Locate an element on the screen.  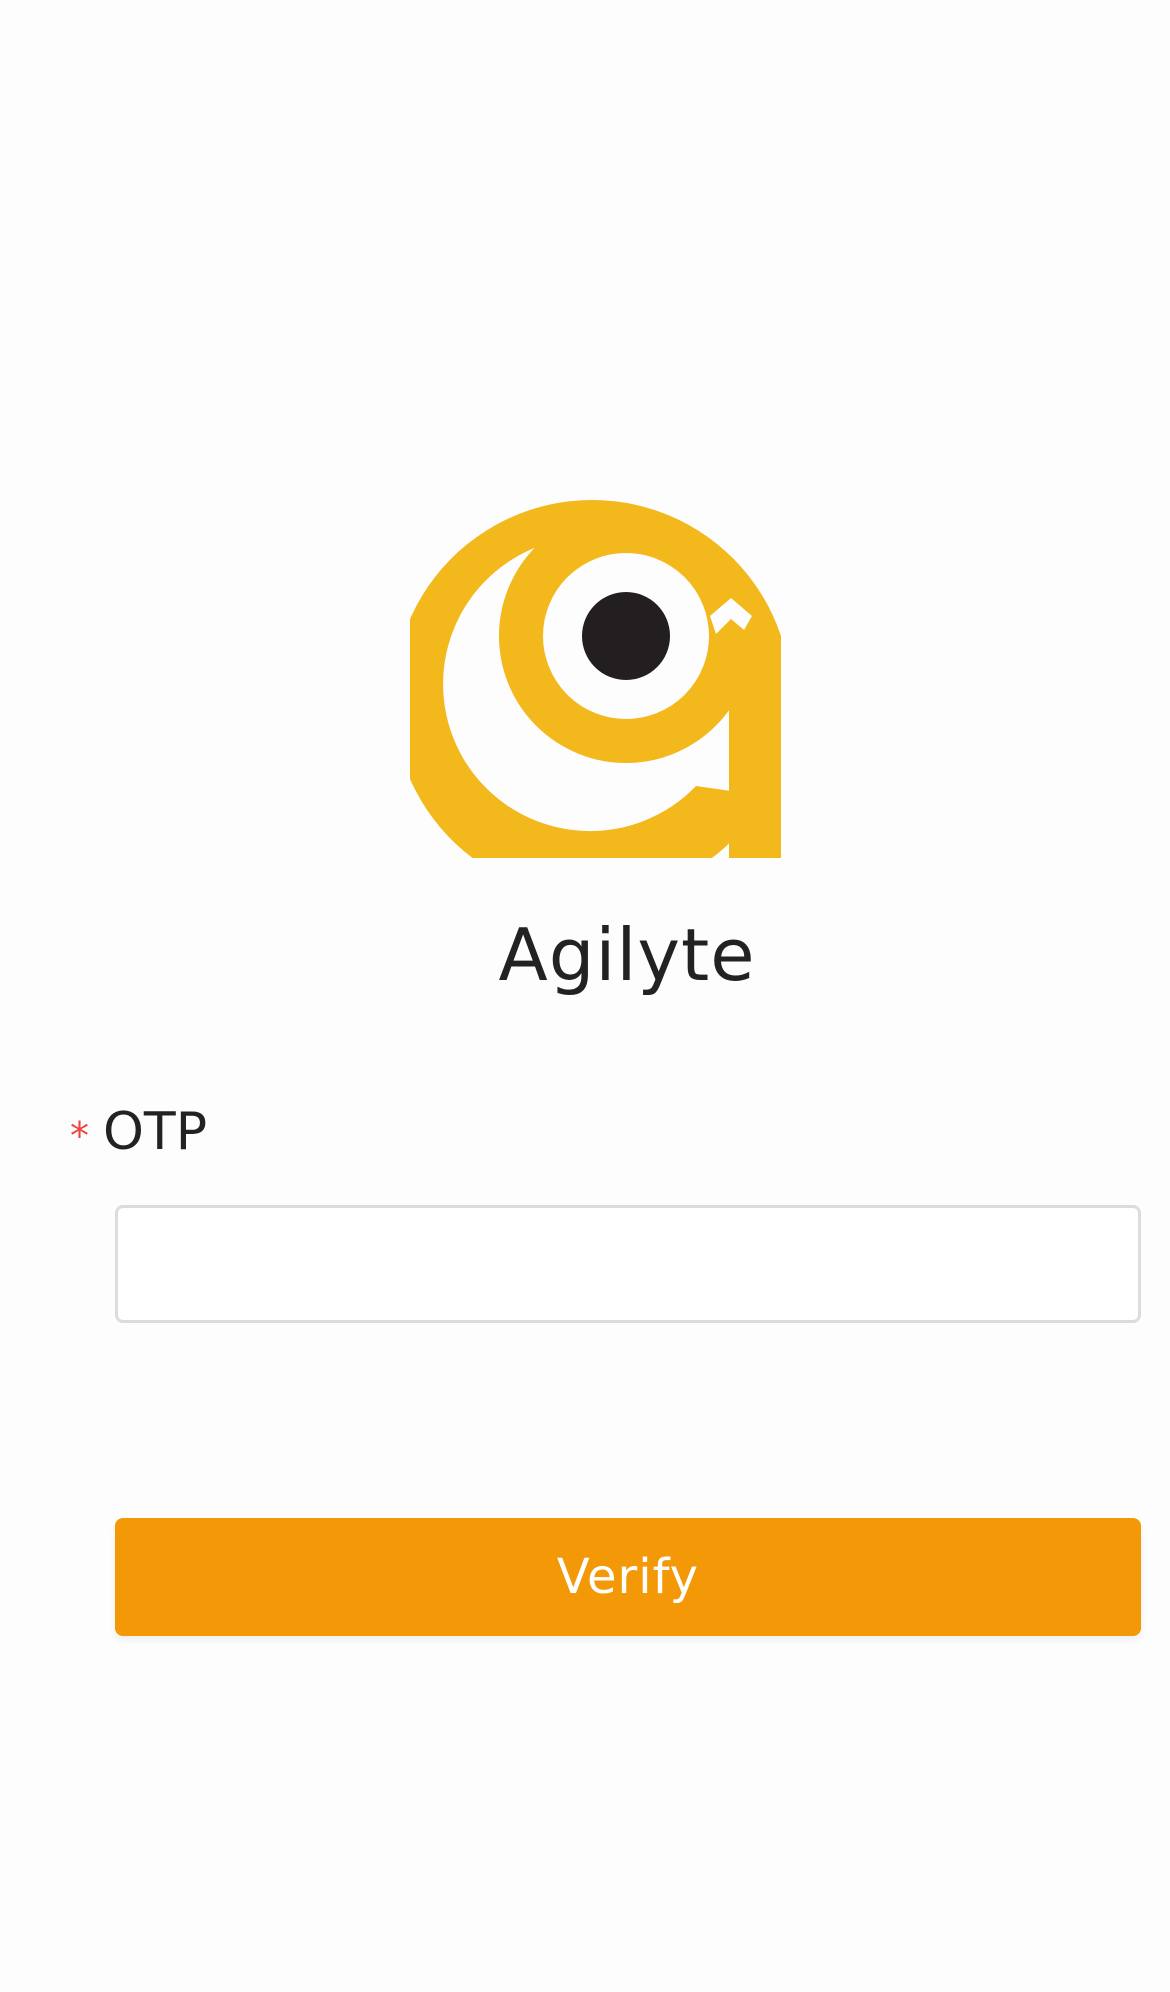
agilyte-logo-icon is located at coordinates (595, 679).